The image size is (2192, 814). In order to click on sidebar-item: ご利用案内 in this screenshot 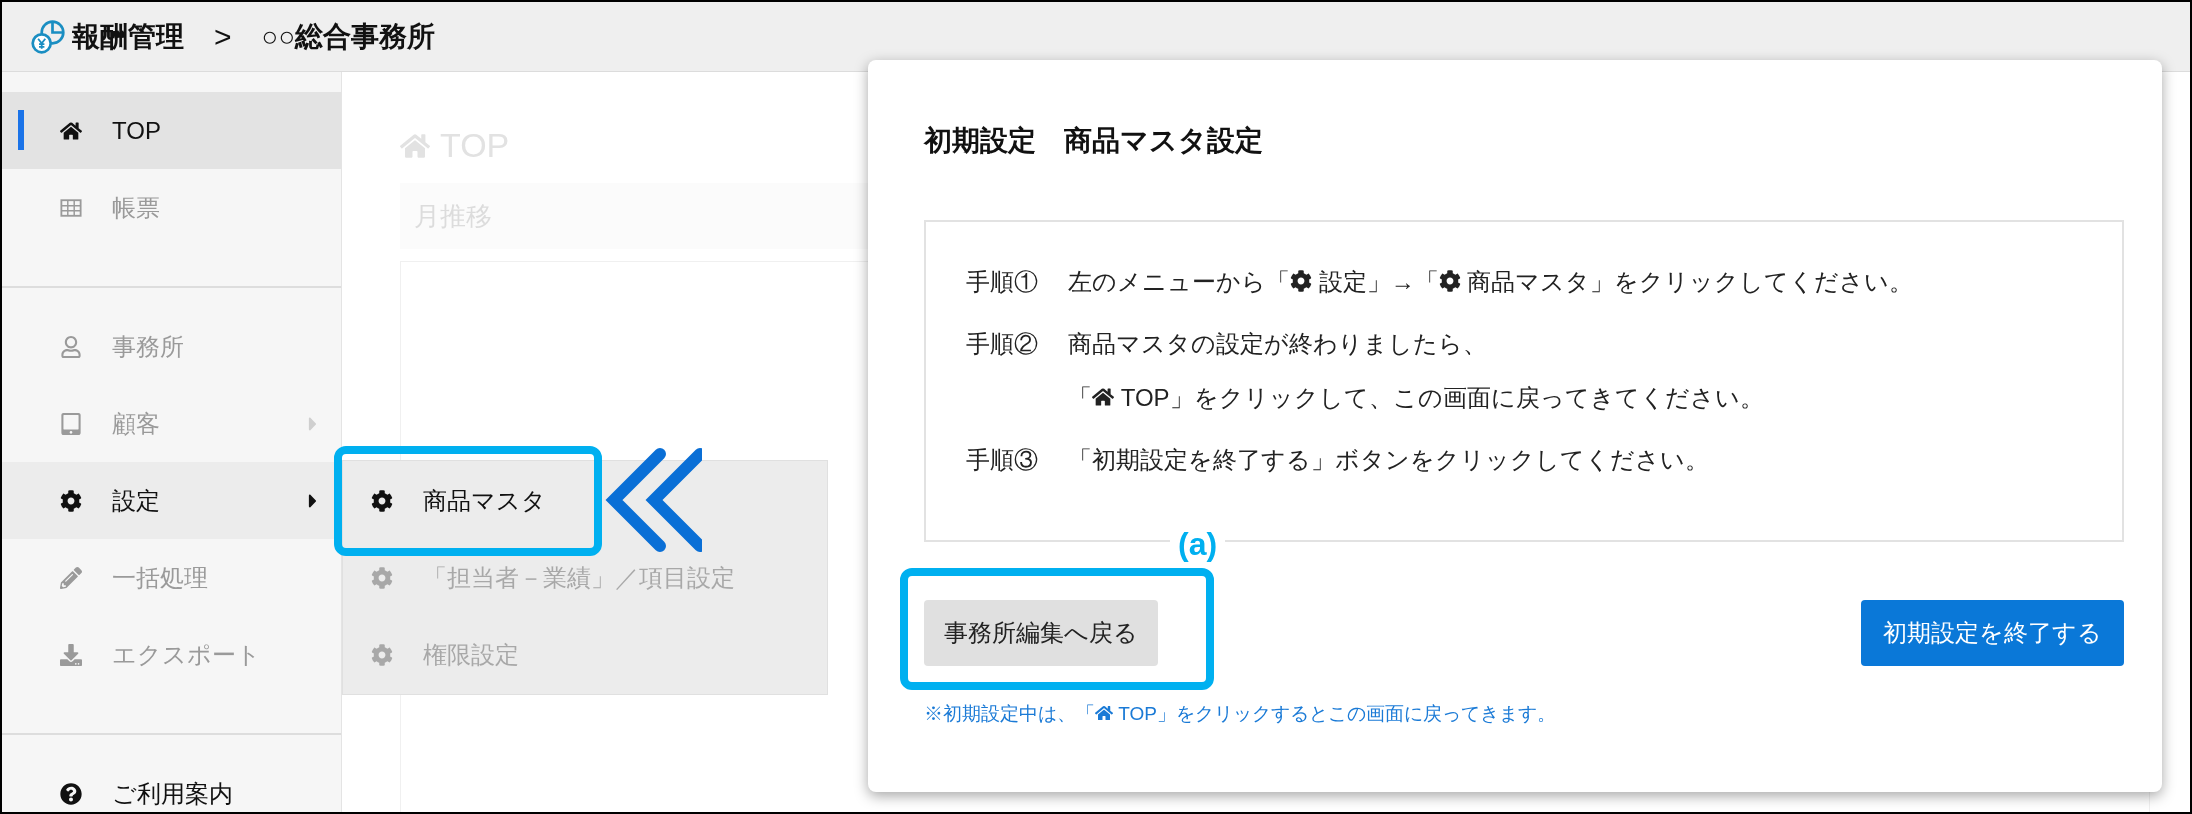, I will do `click(171, 783)`.